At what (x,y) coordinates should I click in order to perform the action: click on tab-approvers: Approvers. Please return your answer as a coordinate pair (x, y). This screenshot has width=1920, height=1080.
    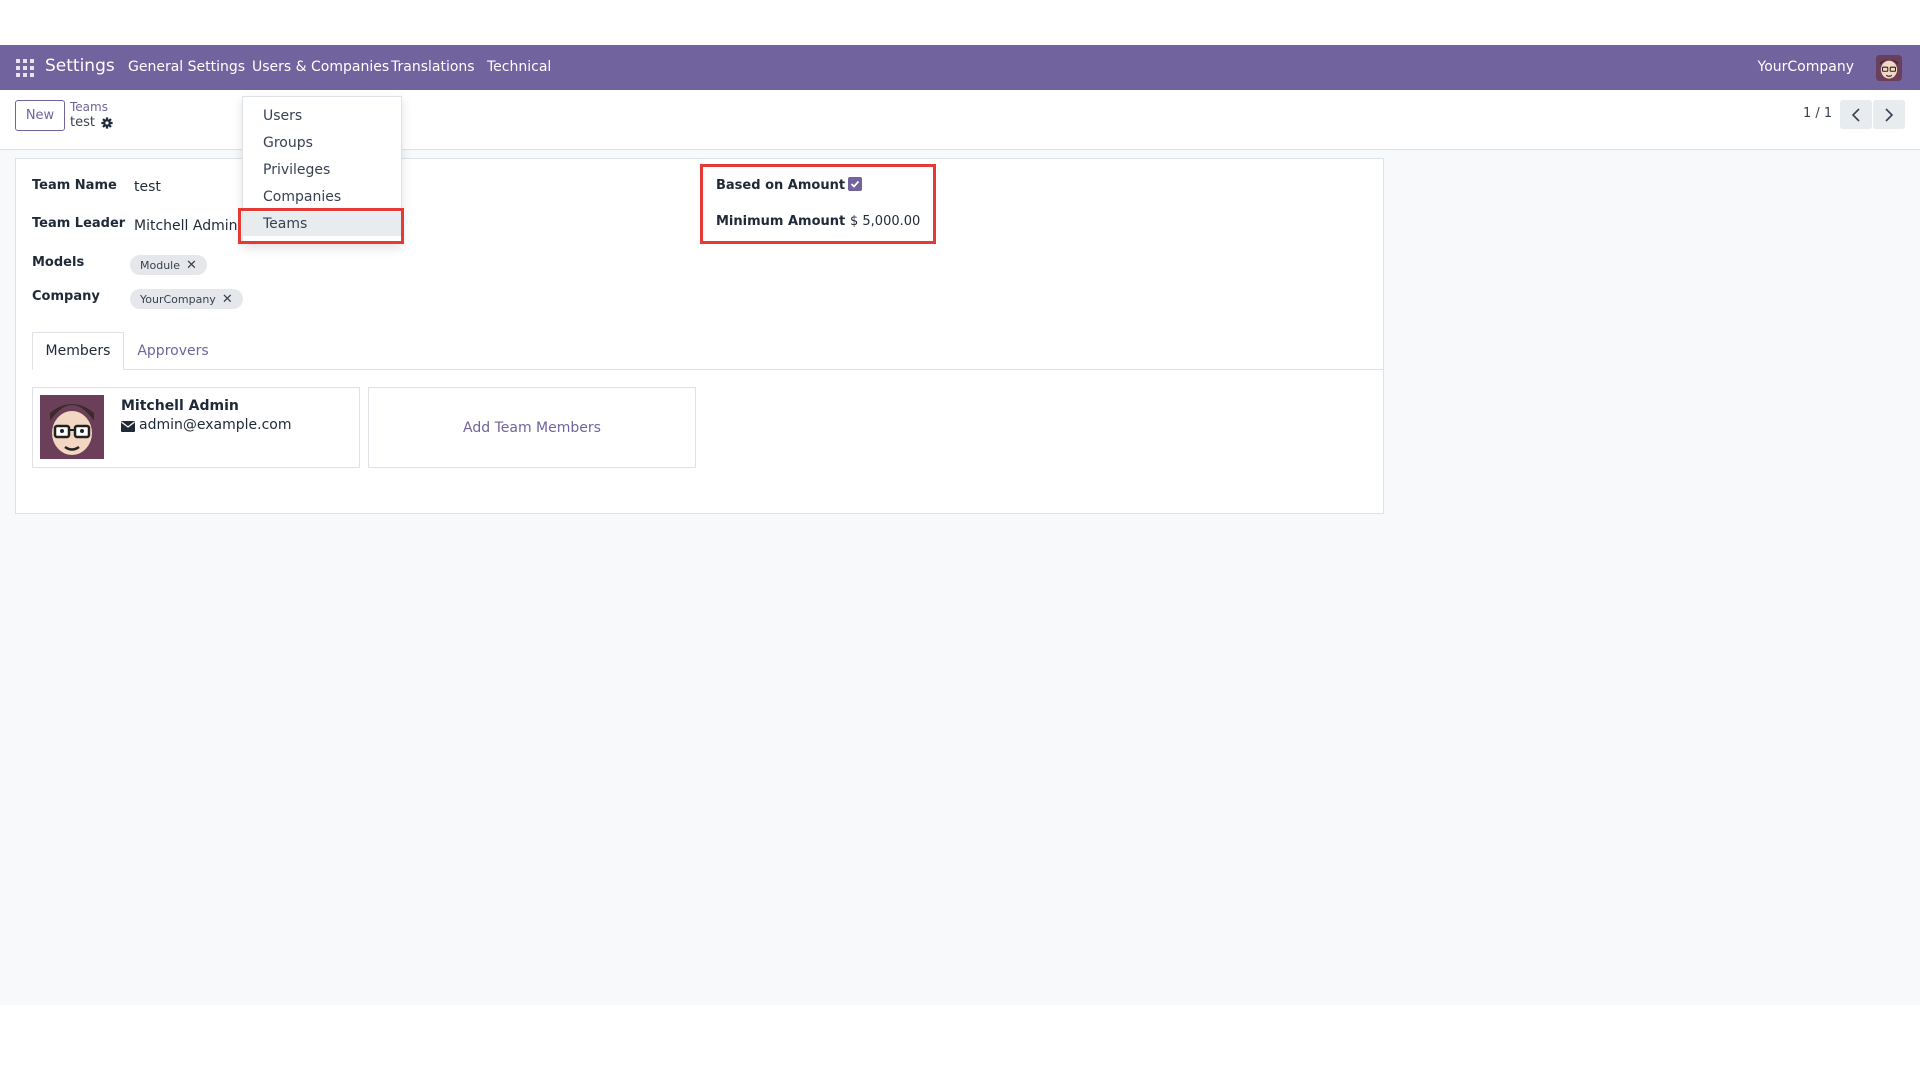
    Looking at the image, I should click on (173, 351).